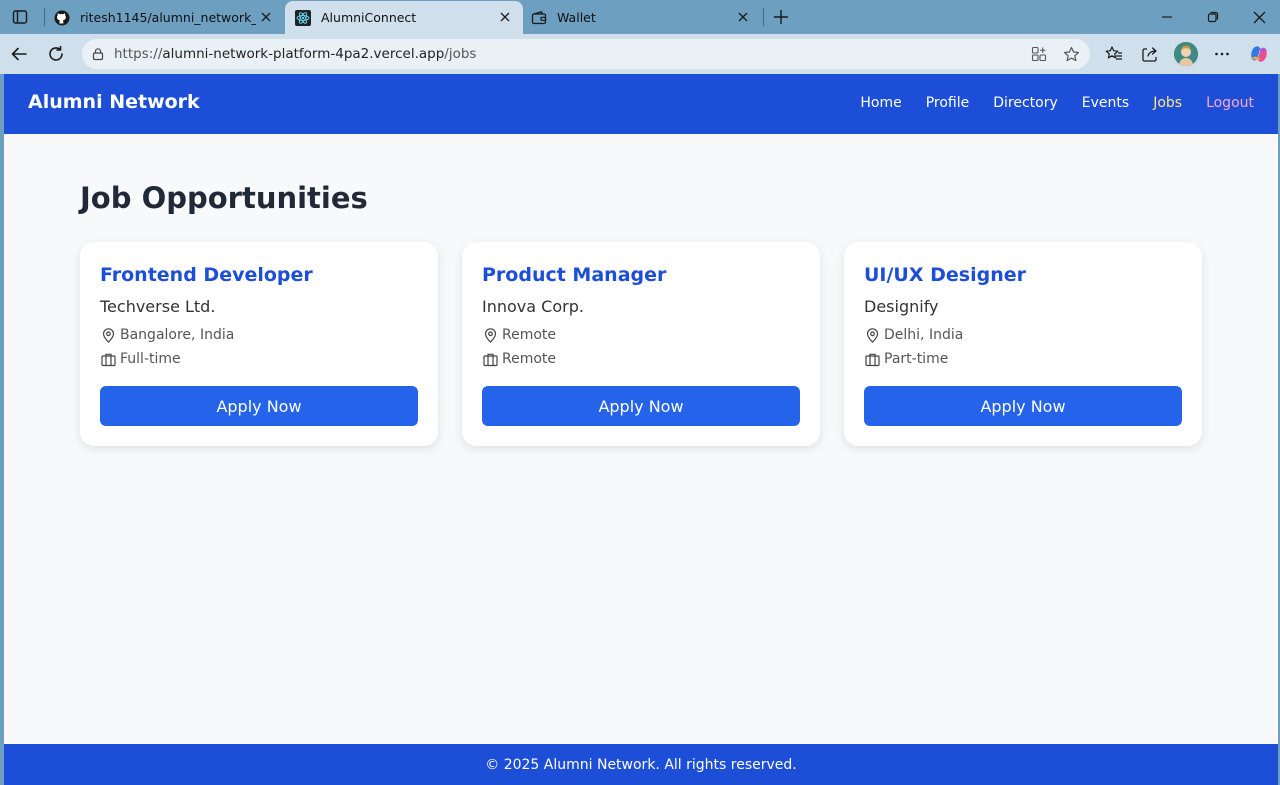 The width and height of the screenshot is (1280, 785). What do you see at coordinates (62, 18) in the screenshot?
I see `github-icon` at bounding box center [62, 18].